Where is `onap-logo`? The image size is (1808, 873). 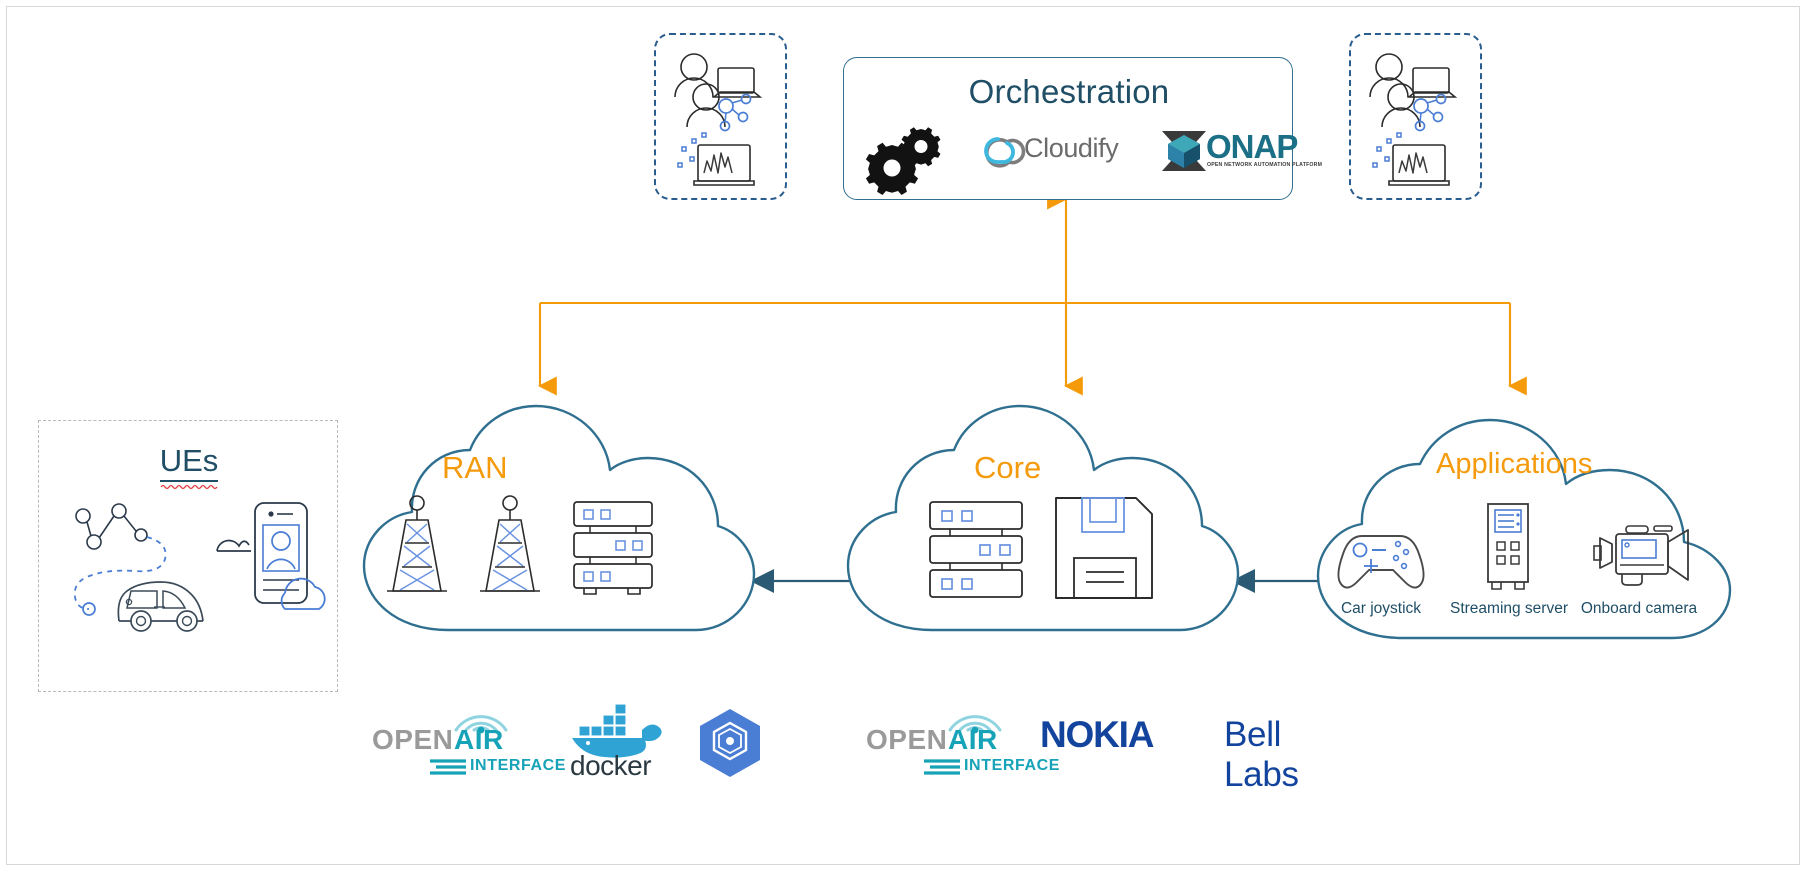
onap-logo is located at coordinates (1184, 151).